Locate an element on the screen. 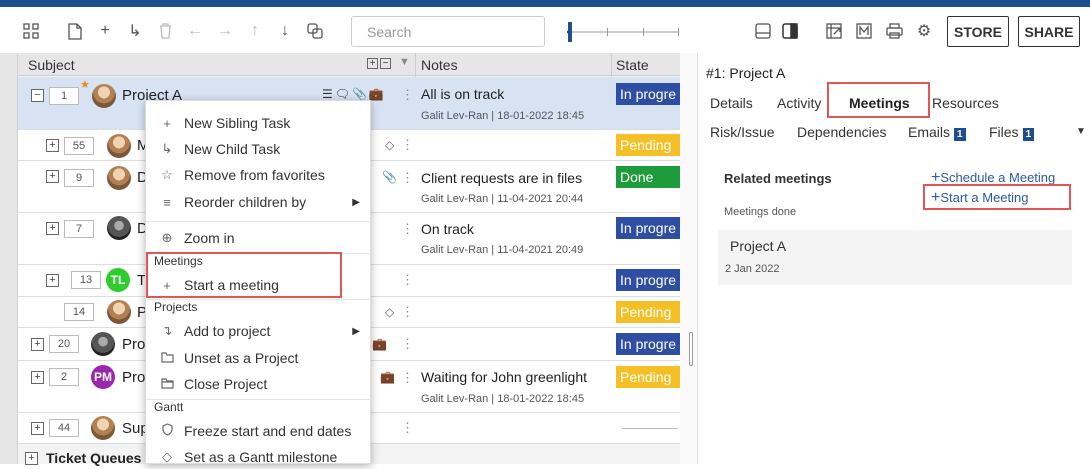 The height and width of the screenshot is (469, 1090). notes-column-header: Notes is located at coordinates (439, 65).